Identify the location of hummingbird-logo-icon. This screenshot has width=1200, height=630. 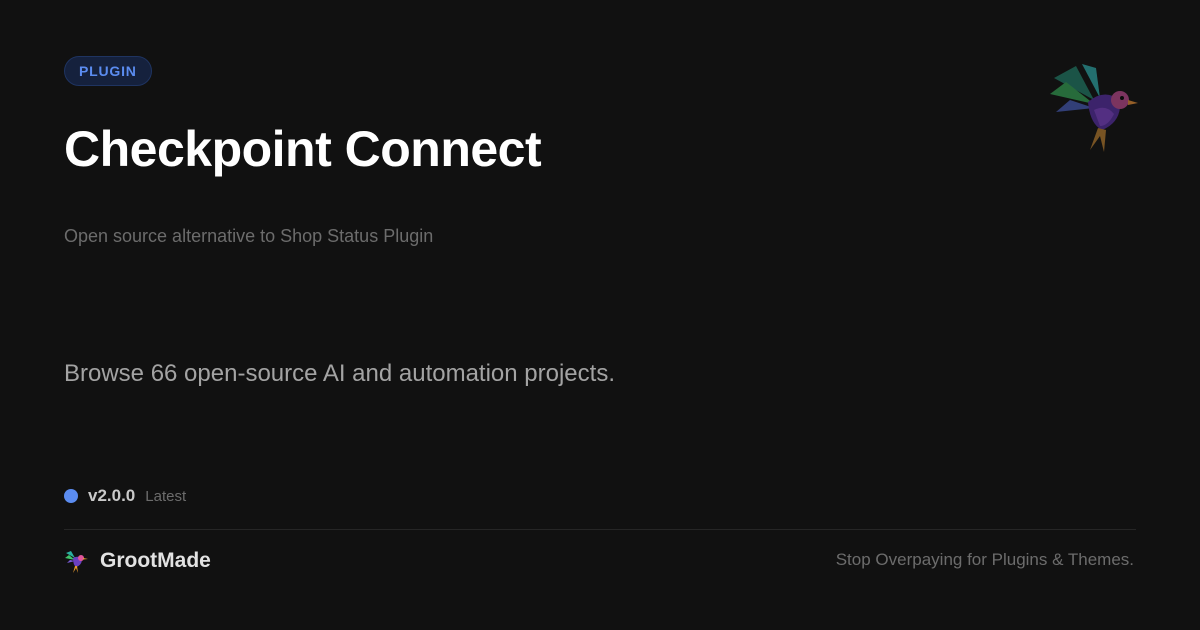
(76, 562).